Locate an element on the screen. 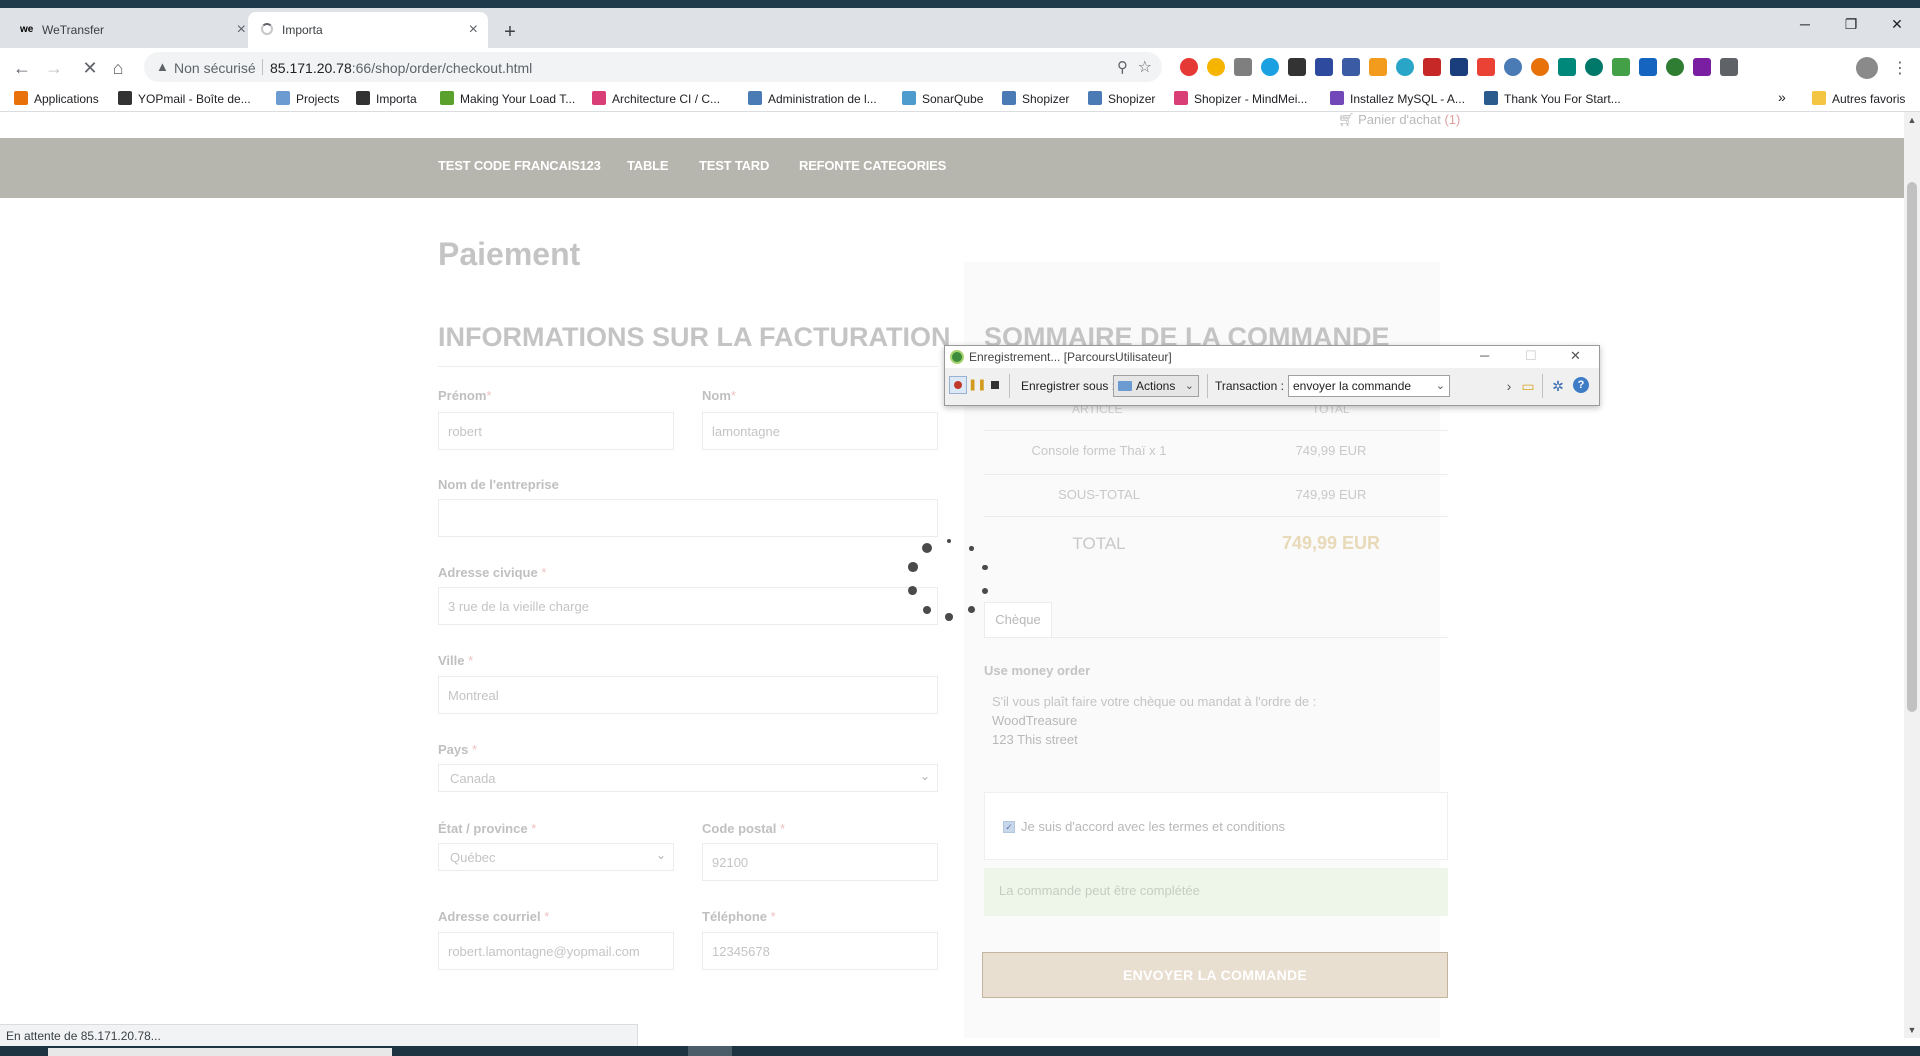 Image resolution: width=1920 pixels, height=1056 pixels. warning-triangle-icon: ▲ is located at coordinates (162, 66).